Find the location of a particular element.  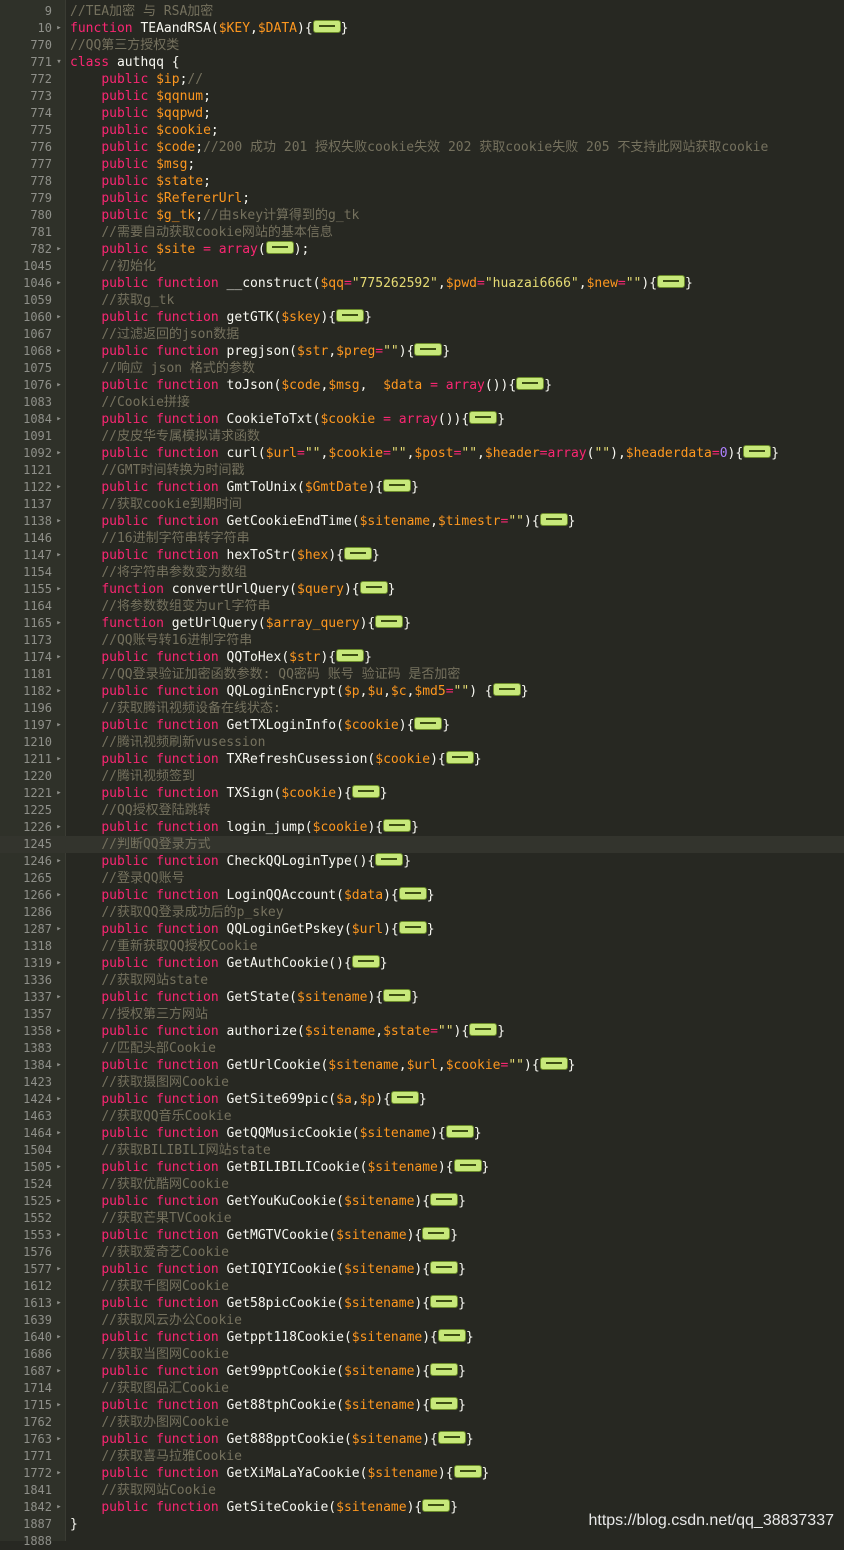

code-line: 1888 is located at coordinates (422, 1541).